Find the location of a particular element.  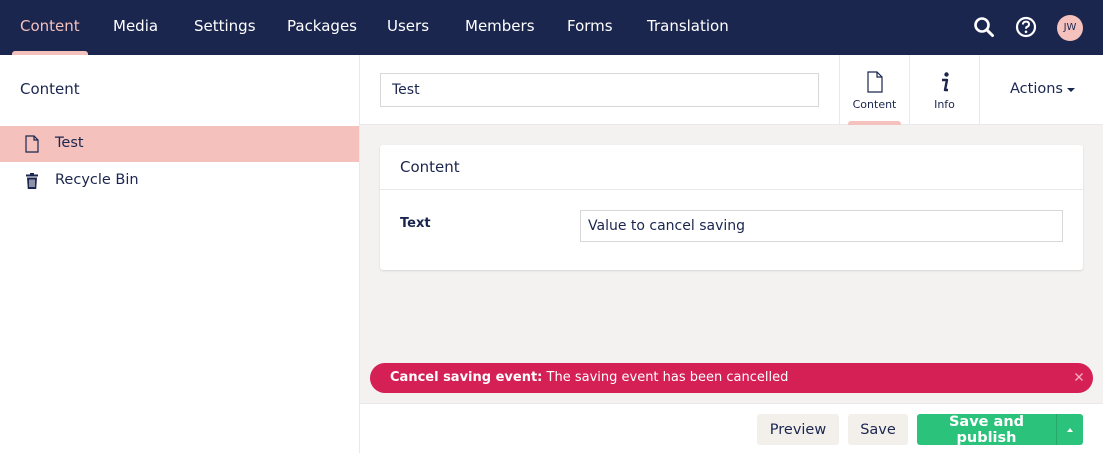

tab-label: Content is located at coordinates (874, 104).